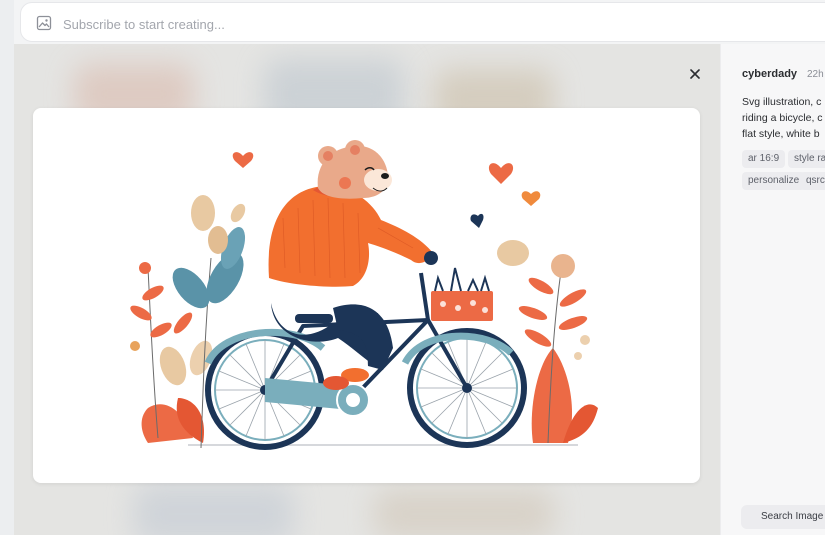 This screenshot has height=535, width=825. Describe the element at coordinates (782, 102) in the screenshot. I see `prompt-line: Svg illustration, c` at that location.